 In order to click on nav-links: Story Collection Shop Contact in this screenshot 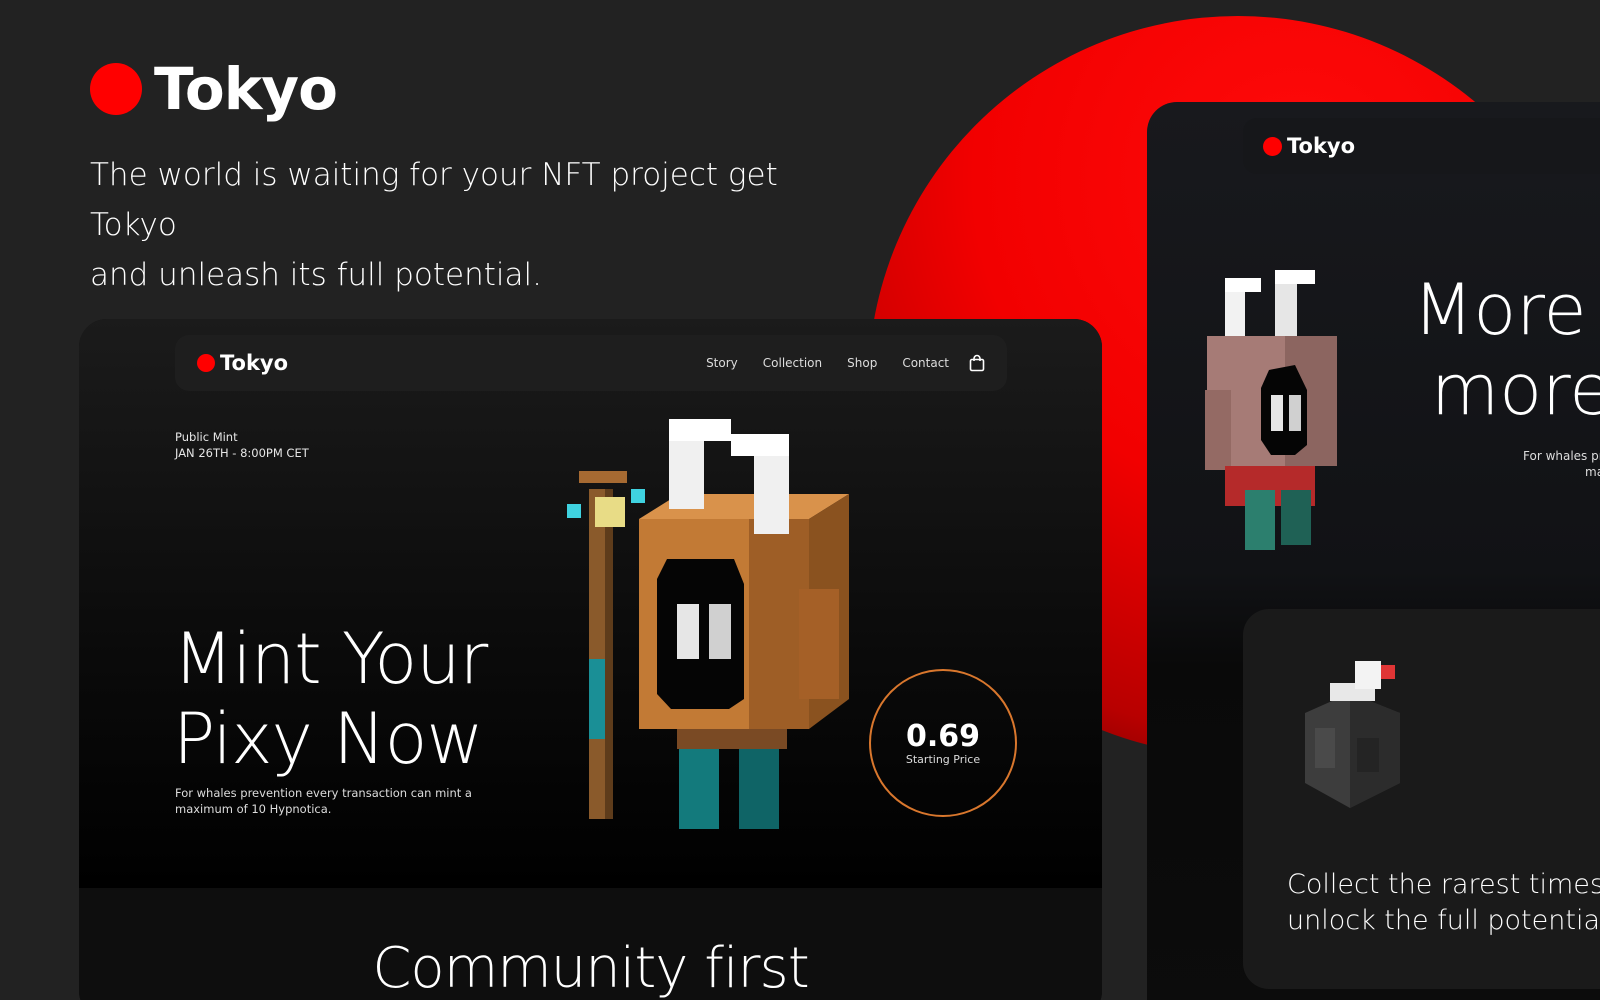, I will do `click(827, 363)`.